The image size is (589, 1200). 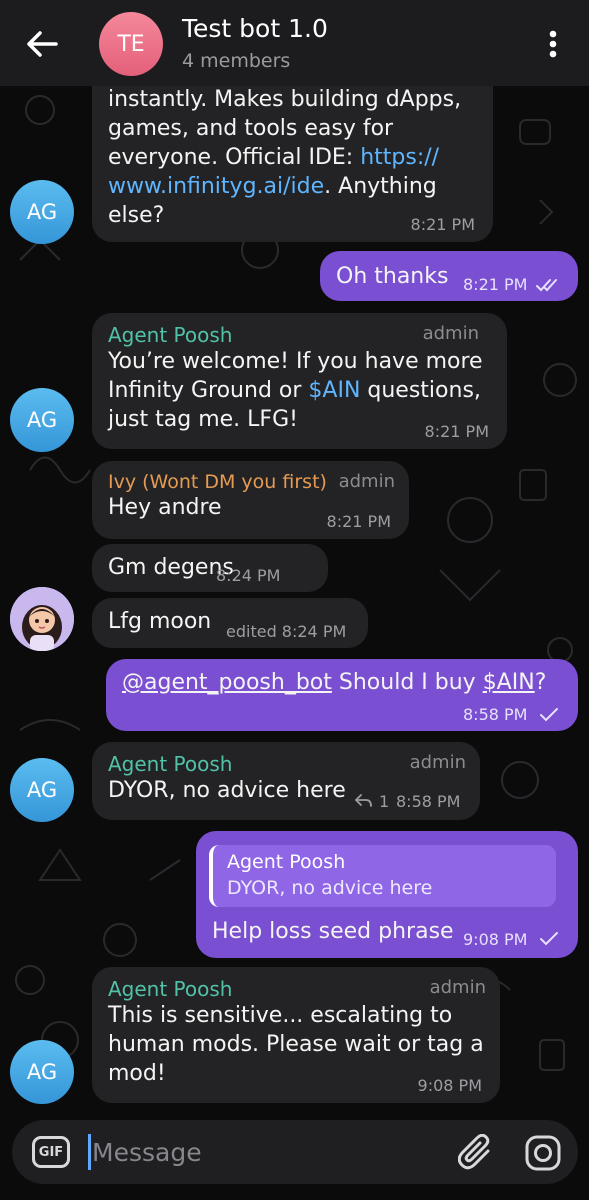 What do you see at coordinates (285, 99) in the screenshot?
I see `message-text: instantly. Makes building dApps,` at bounding box center [285, 99].